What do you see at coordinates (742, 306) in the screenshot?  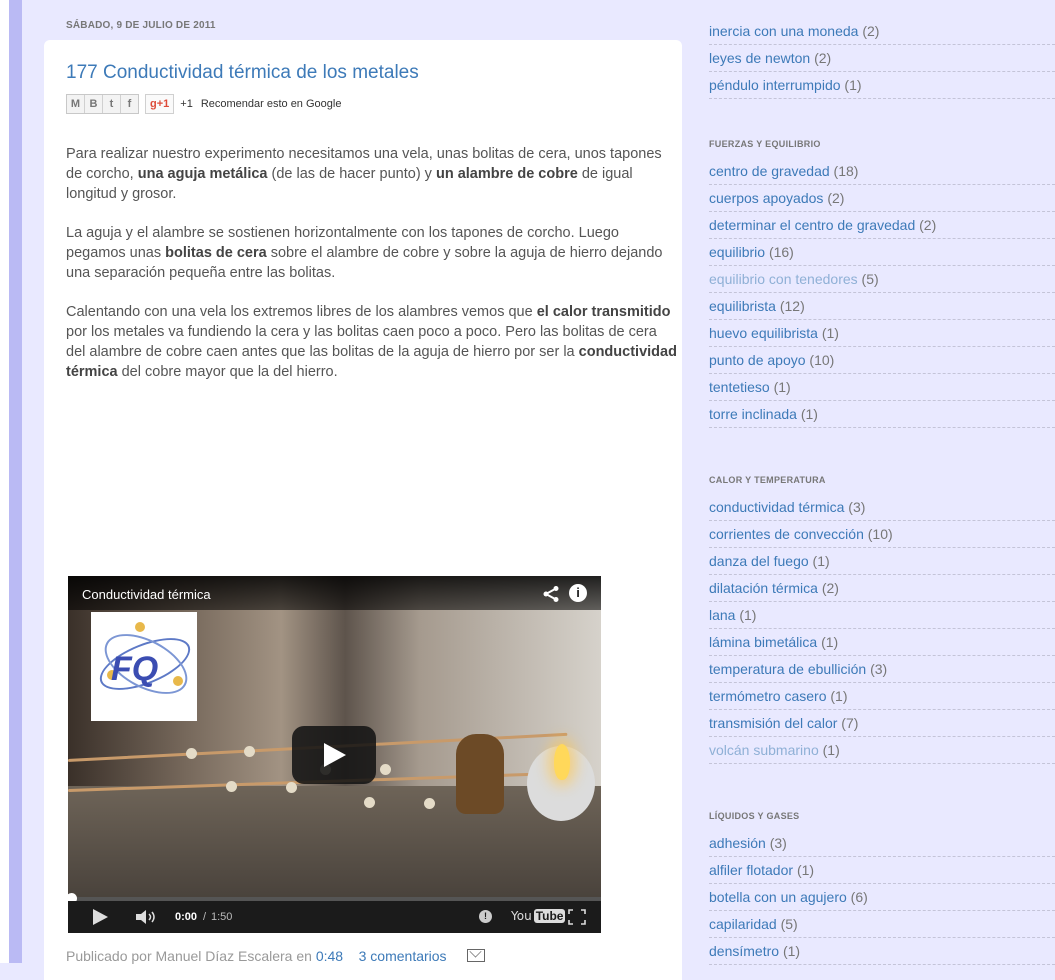 I see `label-link: equilibrista` at bounding box center [742, 306].